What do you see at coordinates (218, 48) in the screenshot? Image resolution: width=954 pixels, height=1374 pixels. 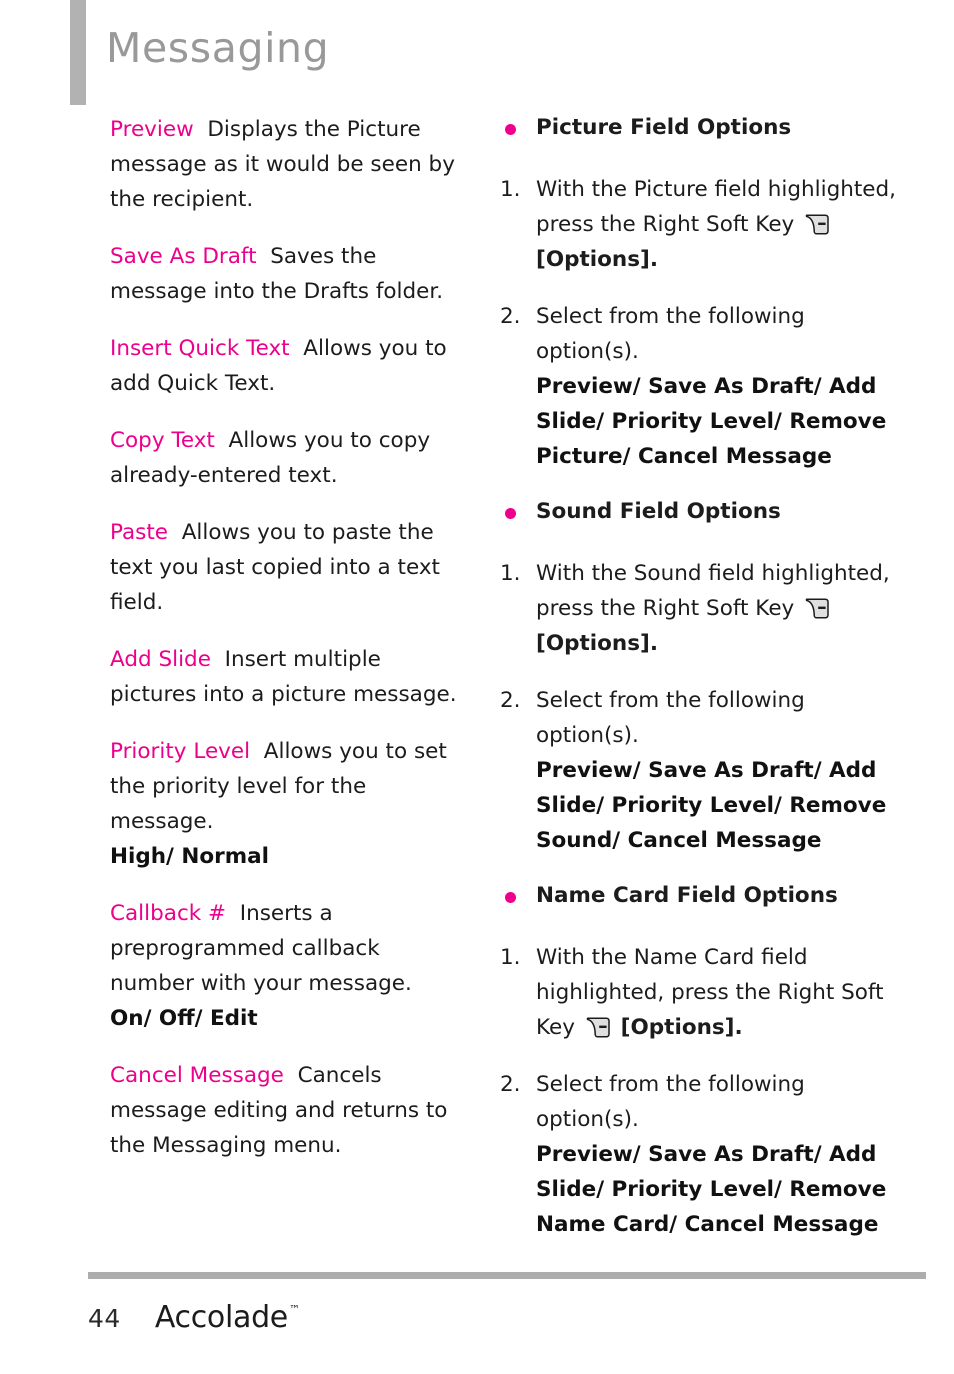 I see `page-title: Messaging` at bounding box center [218, 48].